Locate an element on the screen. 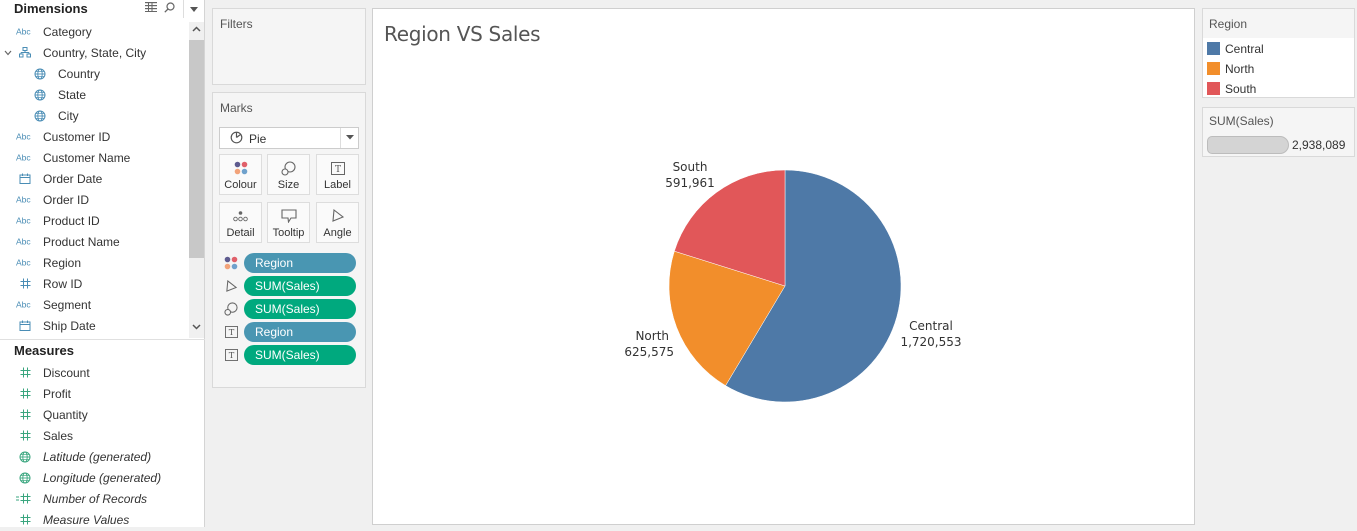  pie-label-category: North is located at coordinates (652, 336).